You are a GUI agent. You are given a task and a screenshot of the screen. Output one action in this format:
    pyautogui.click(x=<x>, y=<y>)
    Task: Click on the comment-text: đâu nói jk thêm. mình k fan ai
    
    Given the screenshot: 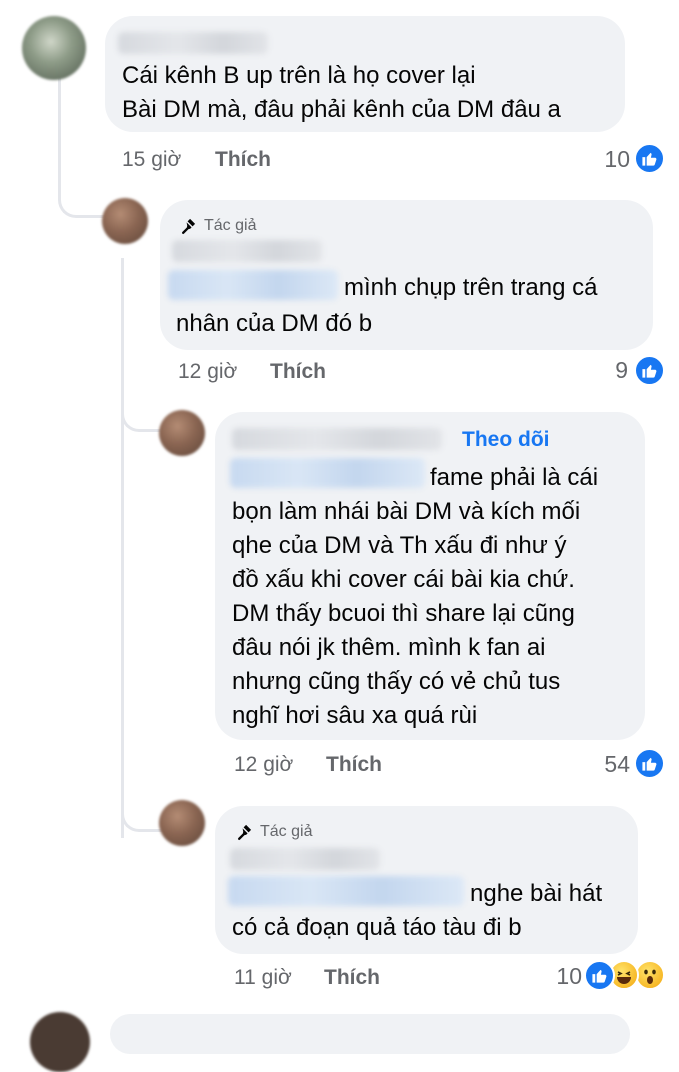 What is the action you would take?
    pyautogui.click(x=389, y=647)
    